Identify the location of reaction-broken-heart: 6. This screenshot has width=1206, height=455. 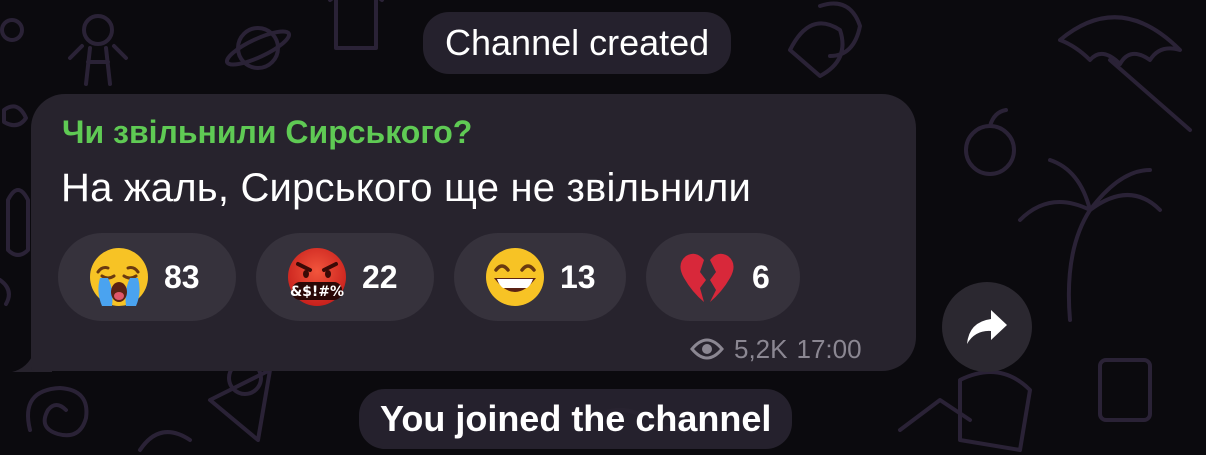
(723, 277).